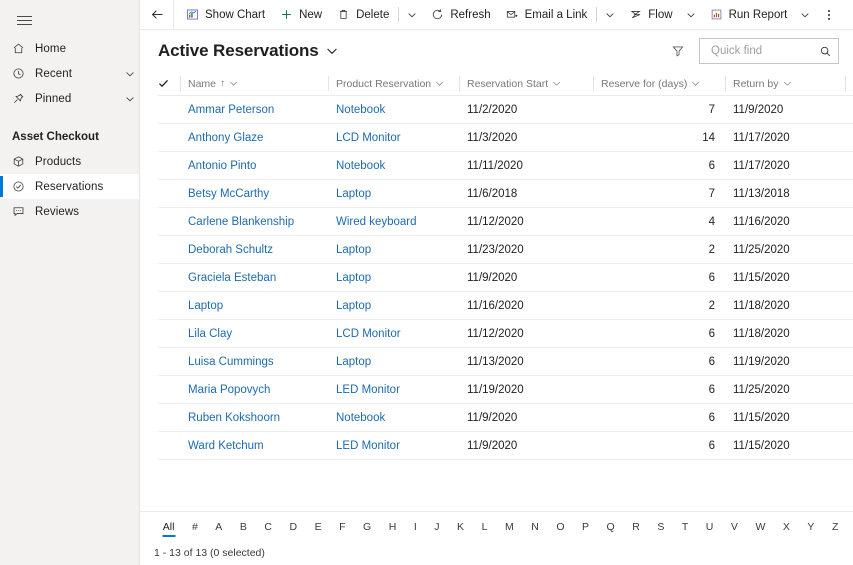 The image size is (853, 565). I want to click on delete-button: Delete, so click(362, 15).